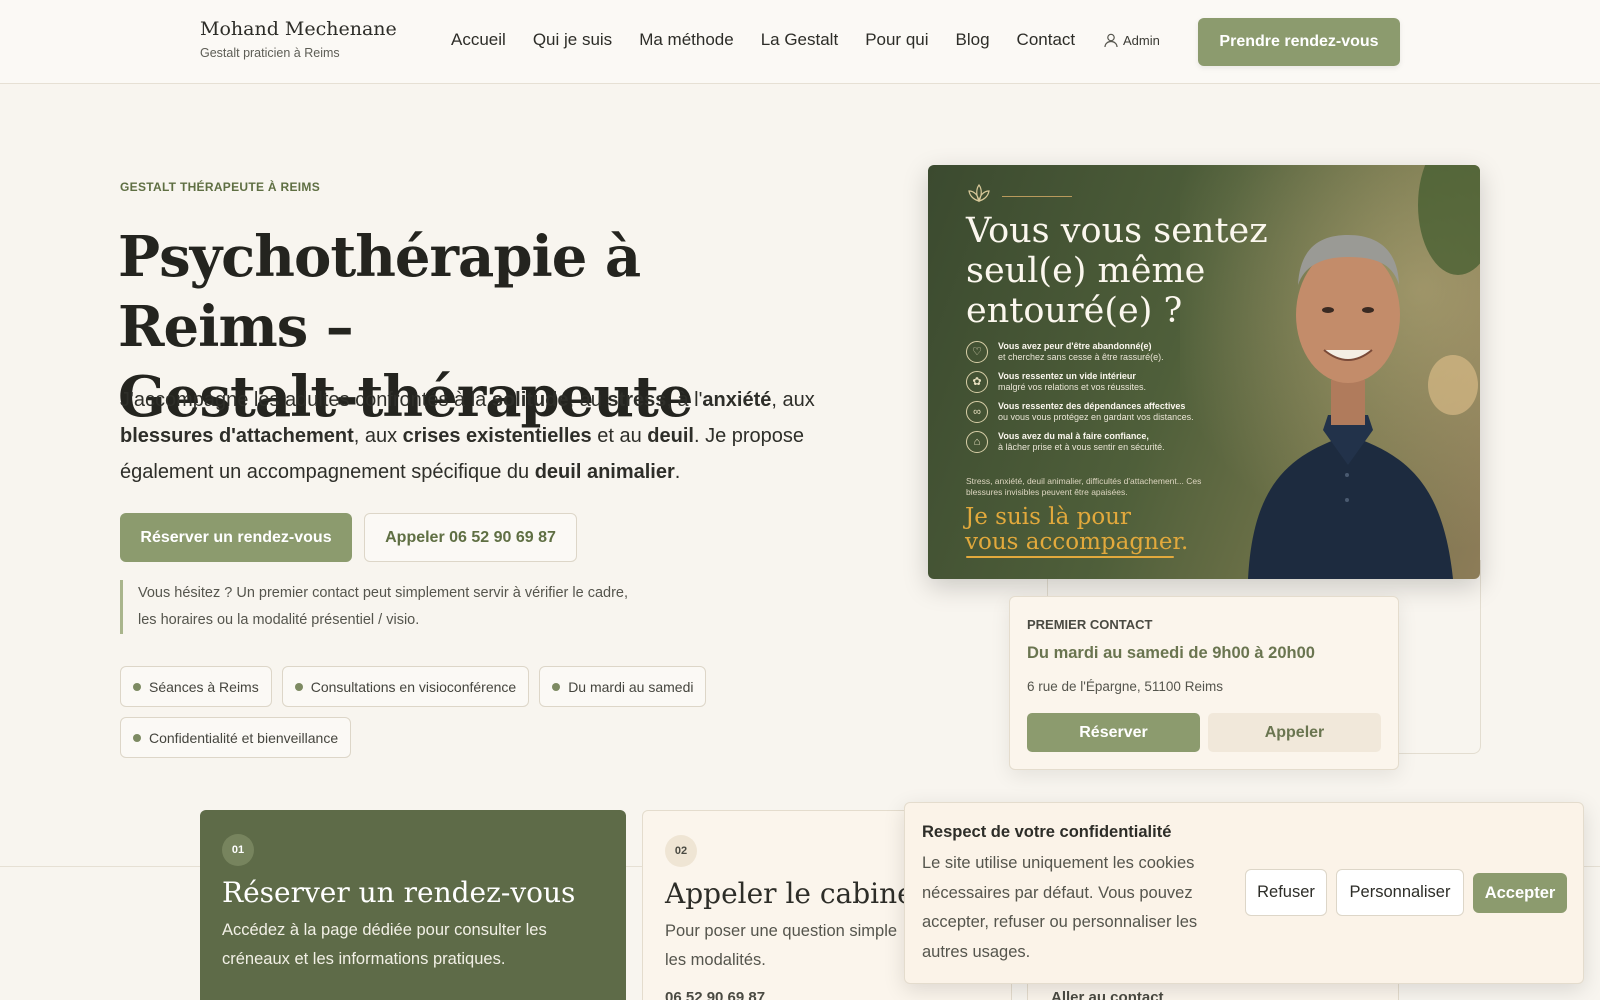 The width and height of the screenshot is (1600, 1000). Describe the element at coordinates (405, 686) in the screenshot. I see `chip: Consultations en visioconférence` at that location.